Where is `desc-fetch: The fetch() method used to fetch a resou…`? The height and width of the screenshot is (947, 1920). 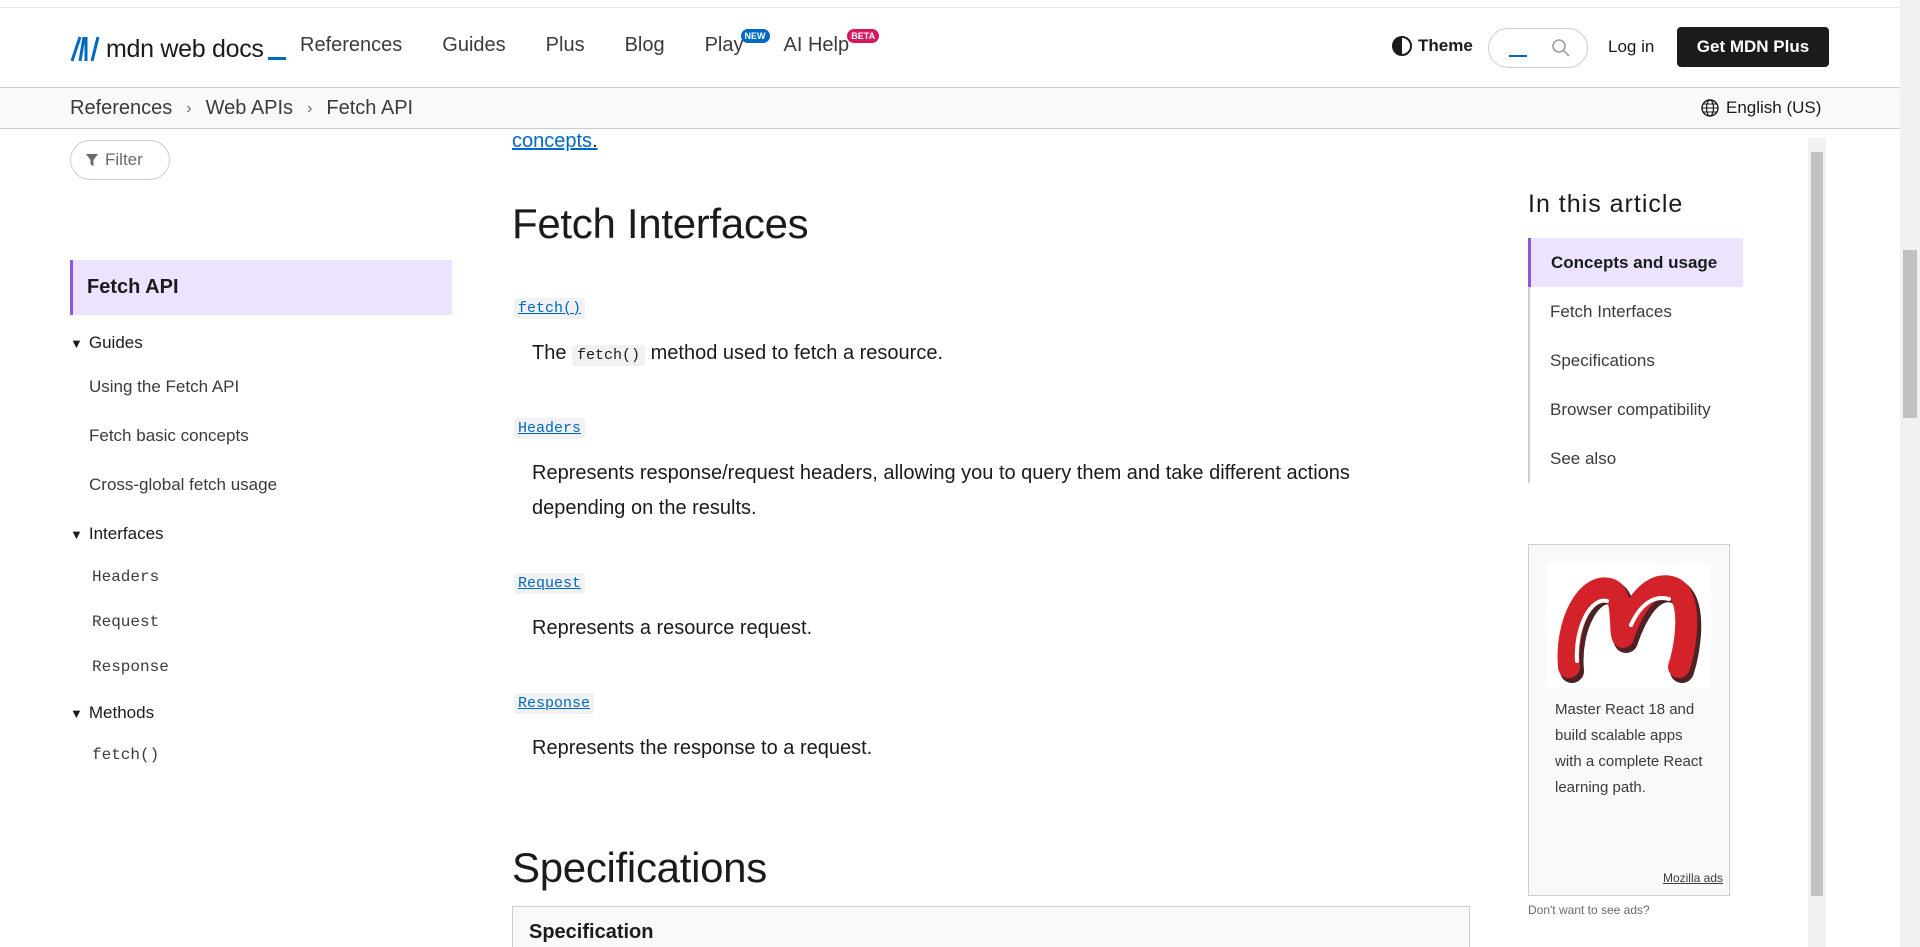 desc-fetch: The fetch() method used to fetch a resou… is located at coordinates (982, 354).